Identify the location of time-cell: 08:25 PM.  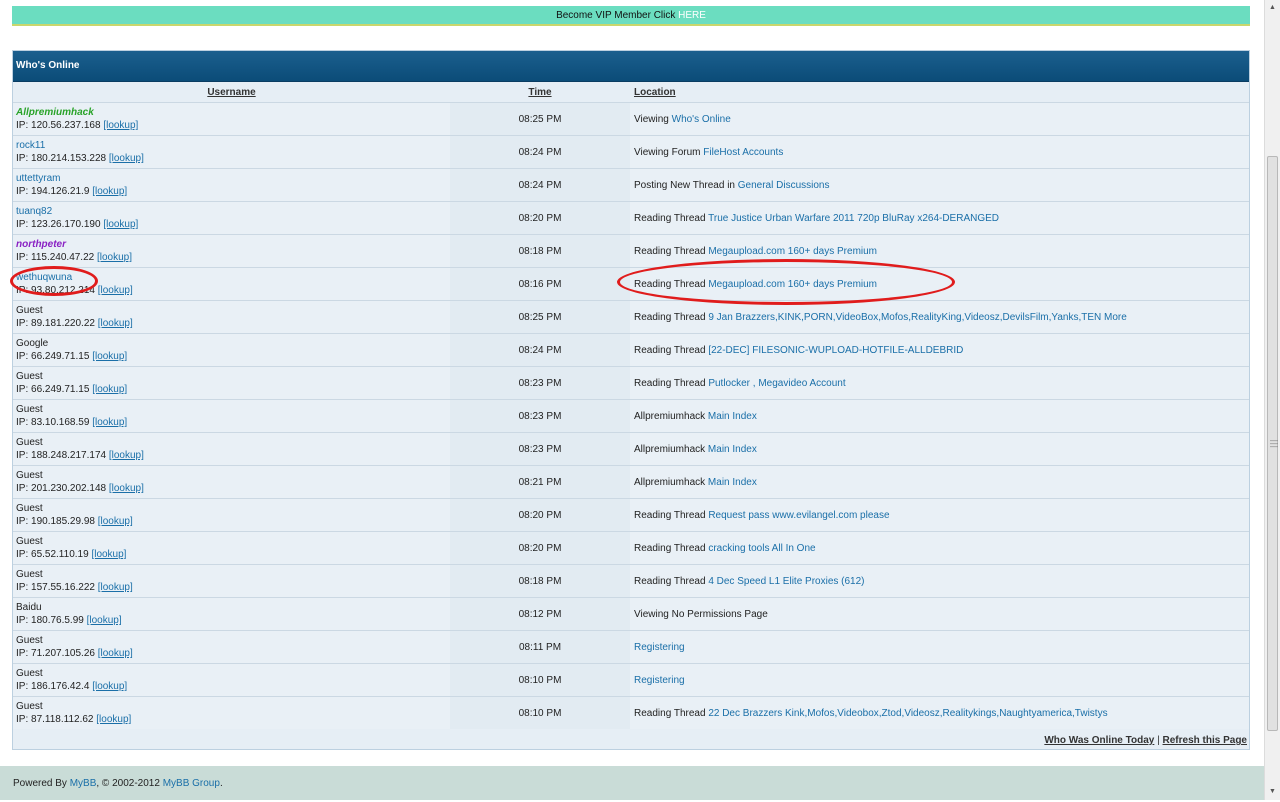
(540, 119).